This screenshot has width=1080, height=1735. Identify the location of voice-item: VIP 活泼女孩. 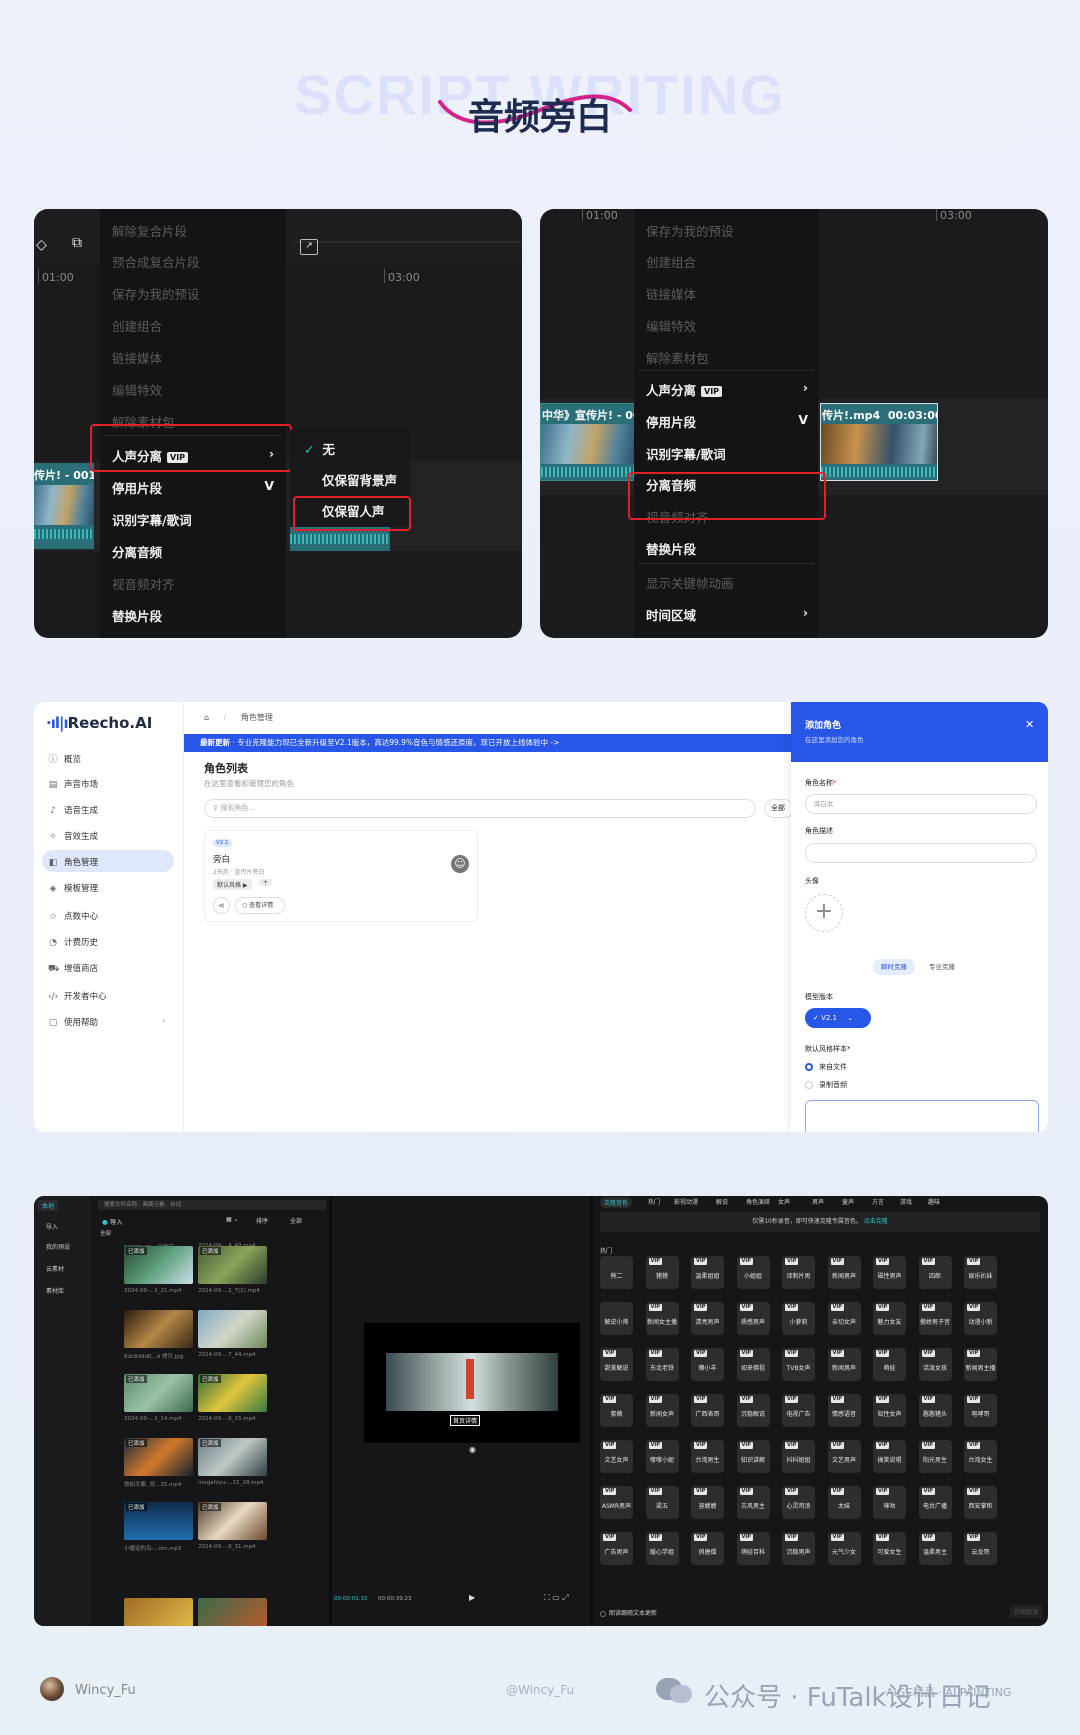
(935, 1364).